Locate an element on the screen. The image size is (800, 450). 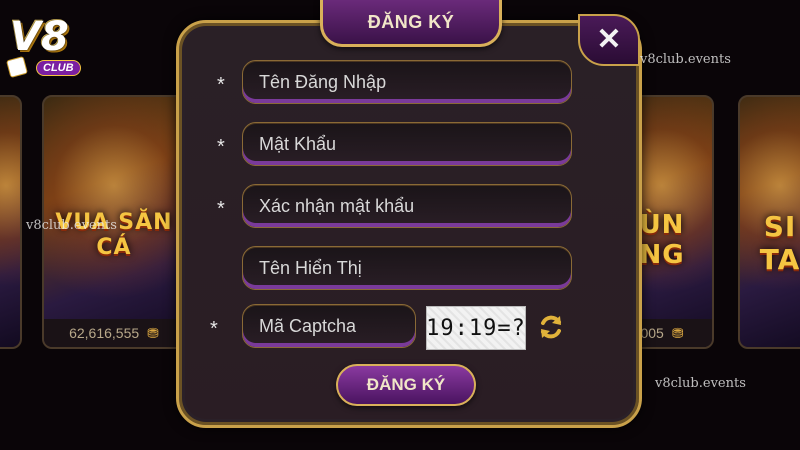
password-row: * is located at coordinates (400, 145).